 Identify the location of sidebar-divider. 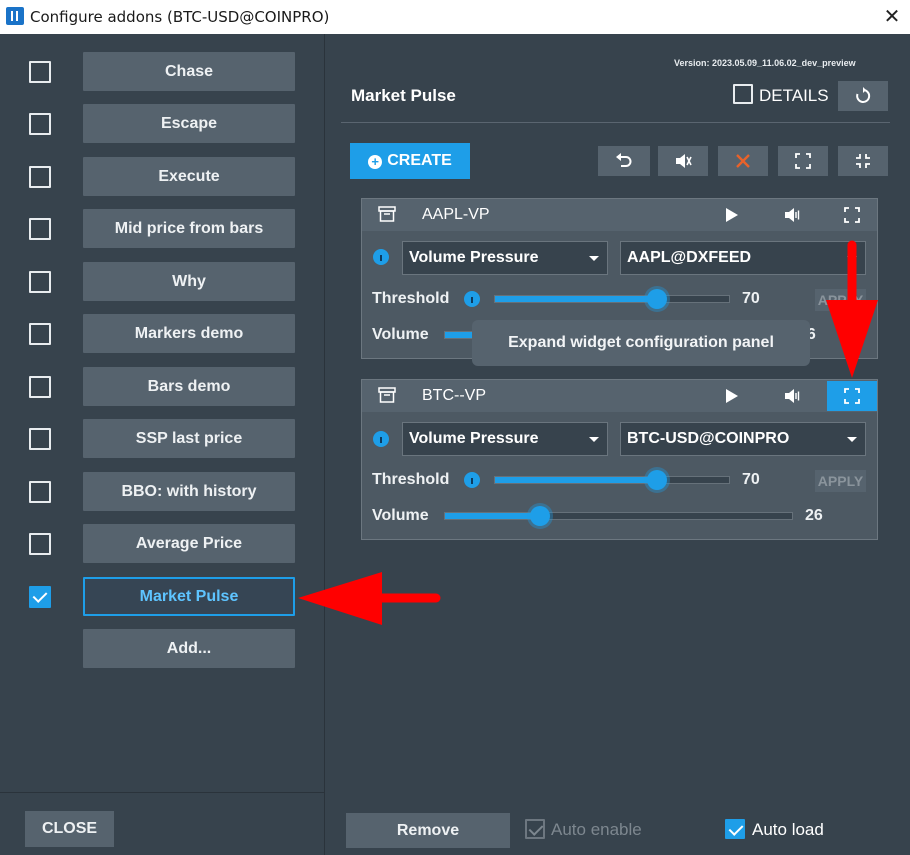
(162, 792).